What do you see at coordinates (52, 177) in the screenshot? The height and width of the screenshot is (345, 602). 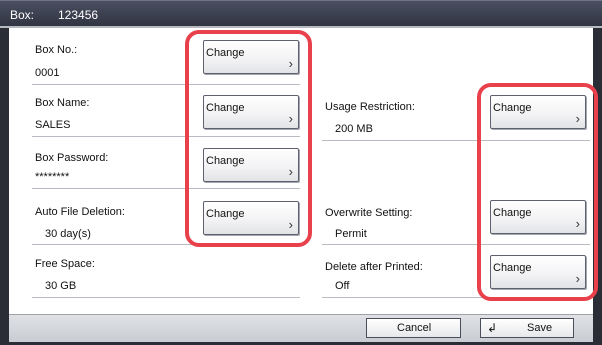 I see `box-password-value: ********` at bounding box center [52, 177].